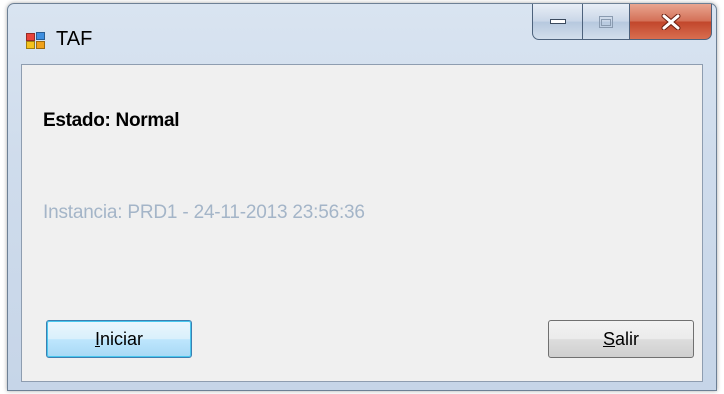 The width and height of the screenshot is (724, 394). I want to click on minimize-icon, so click(557, 21).